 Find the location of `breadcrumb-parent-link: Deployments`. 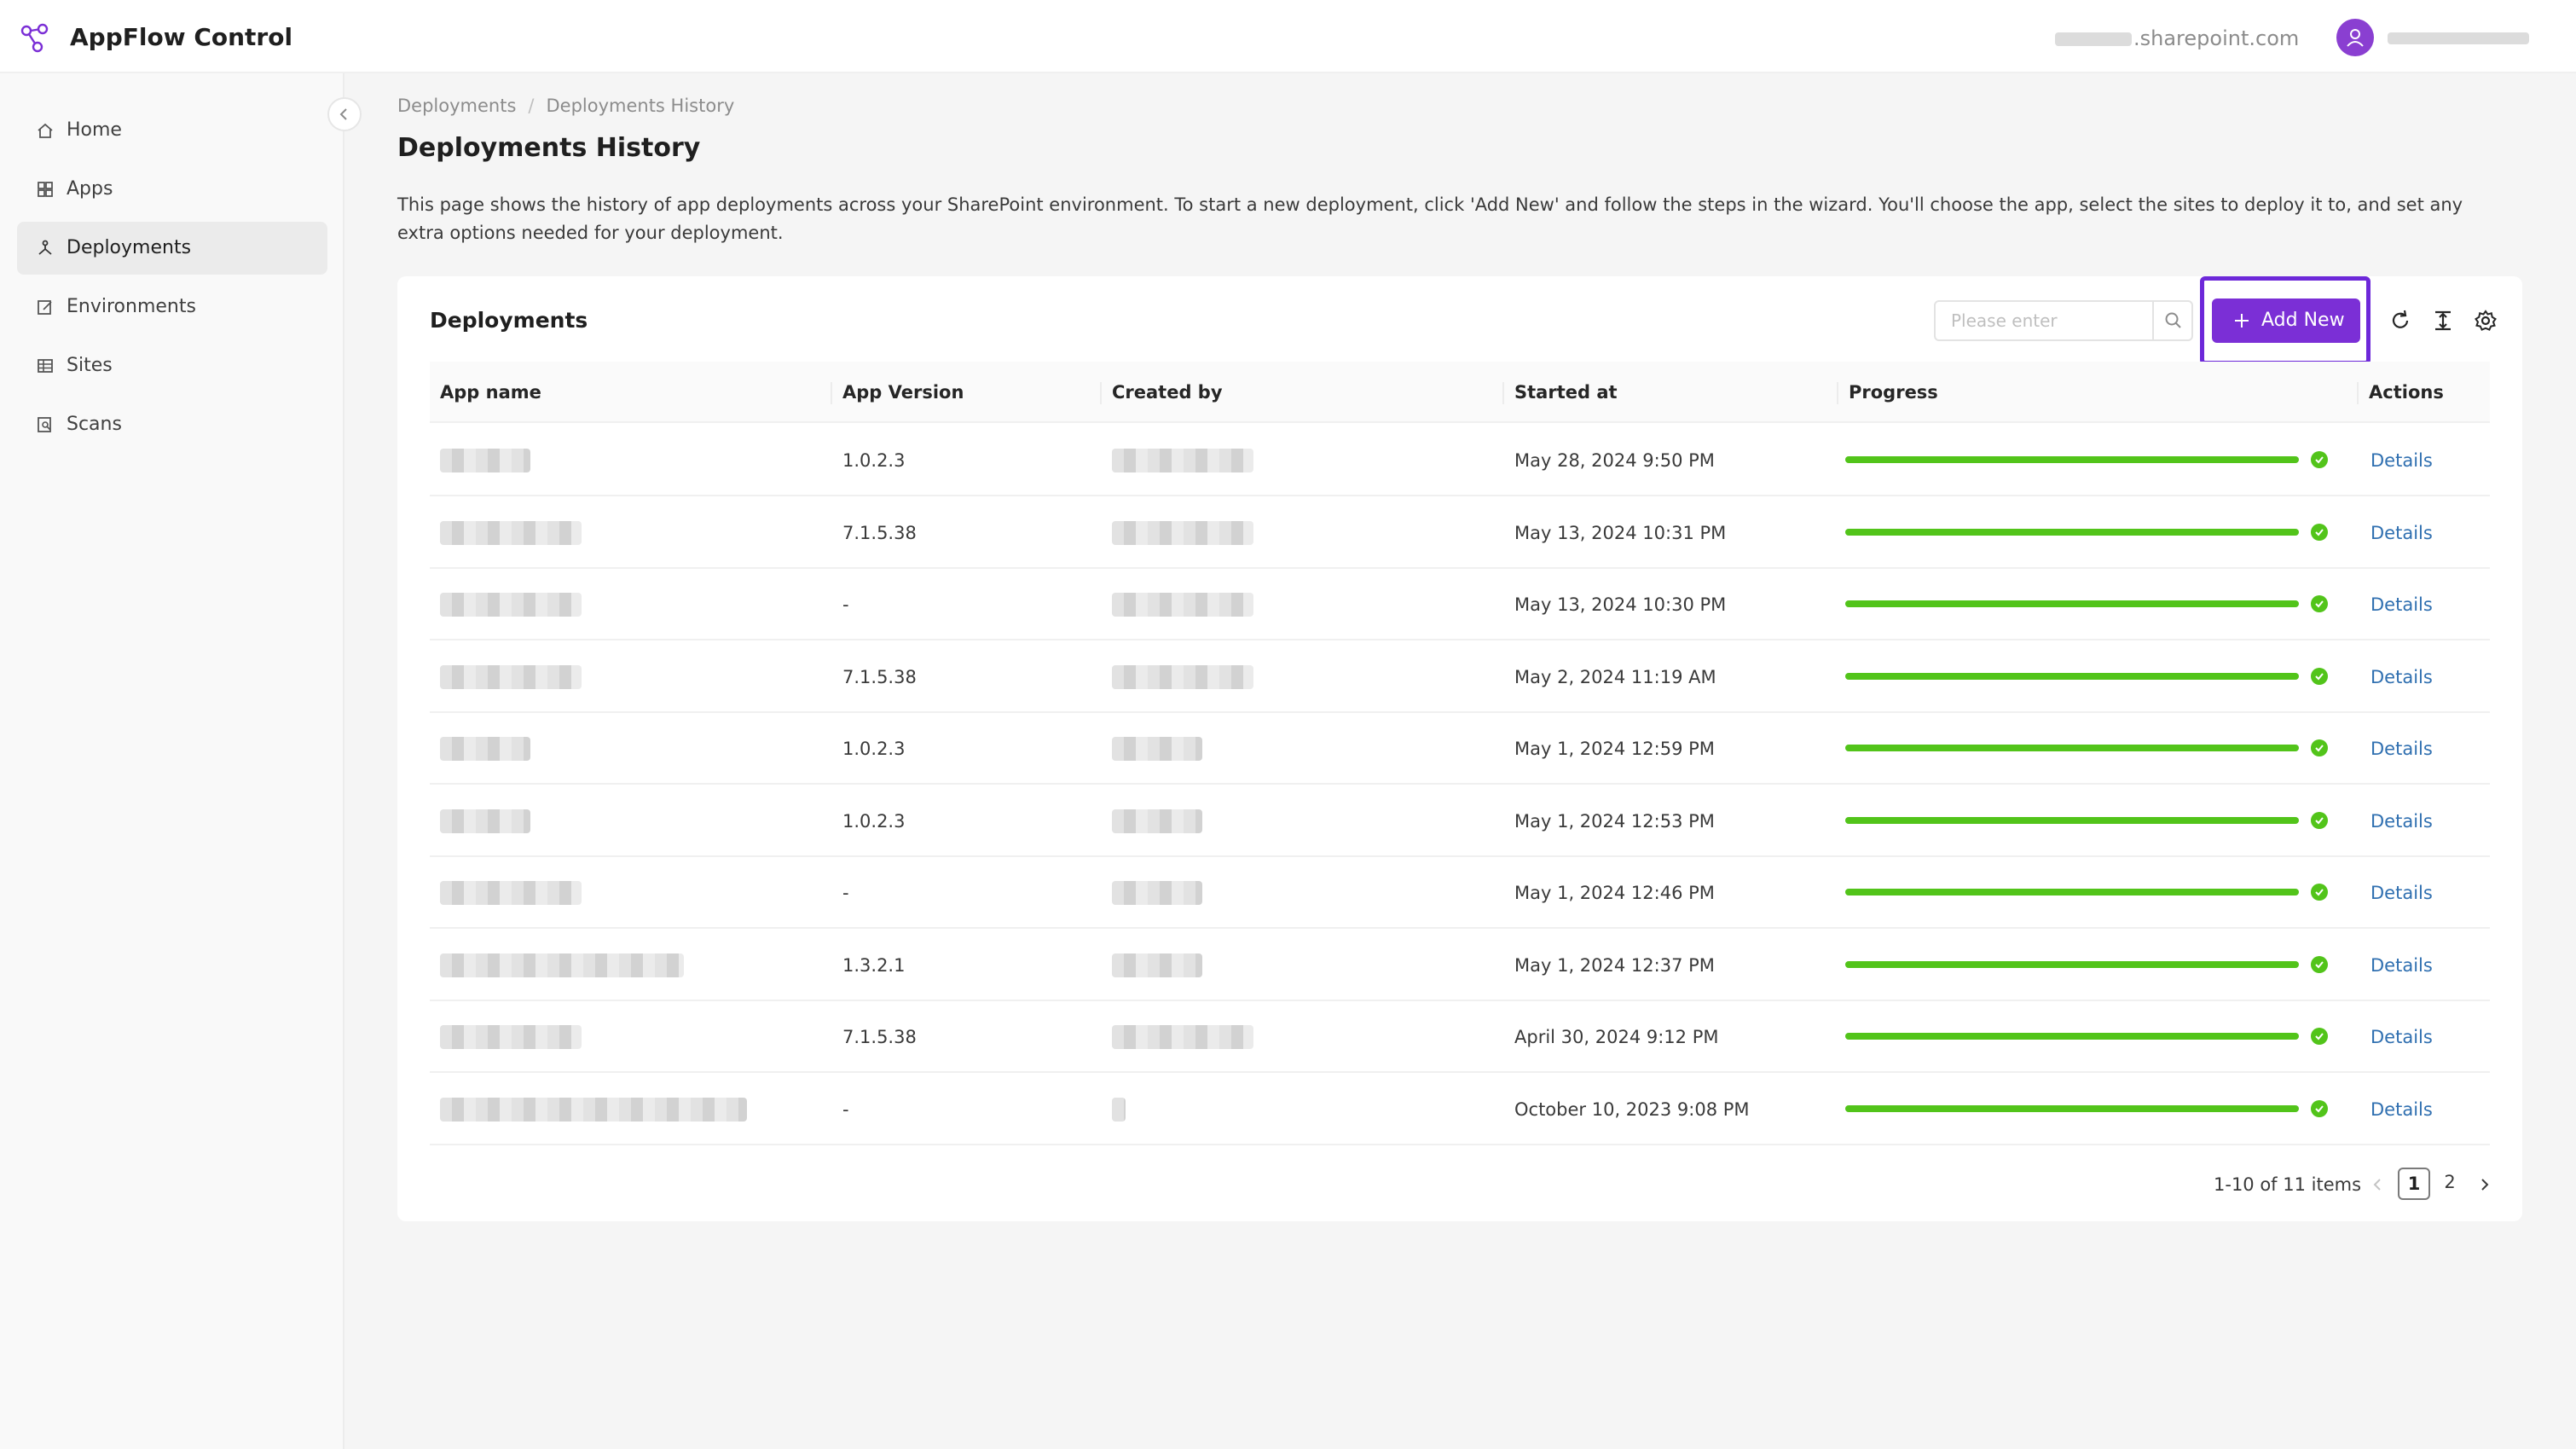

breadcrumb-parent-link: Deployments is located at coordinates (456, 106).